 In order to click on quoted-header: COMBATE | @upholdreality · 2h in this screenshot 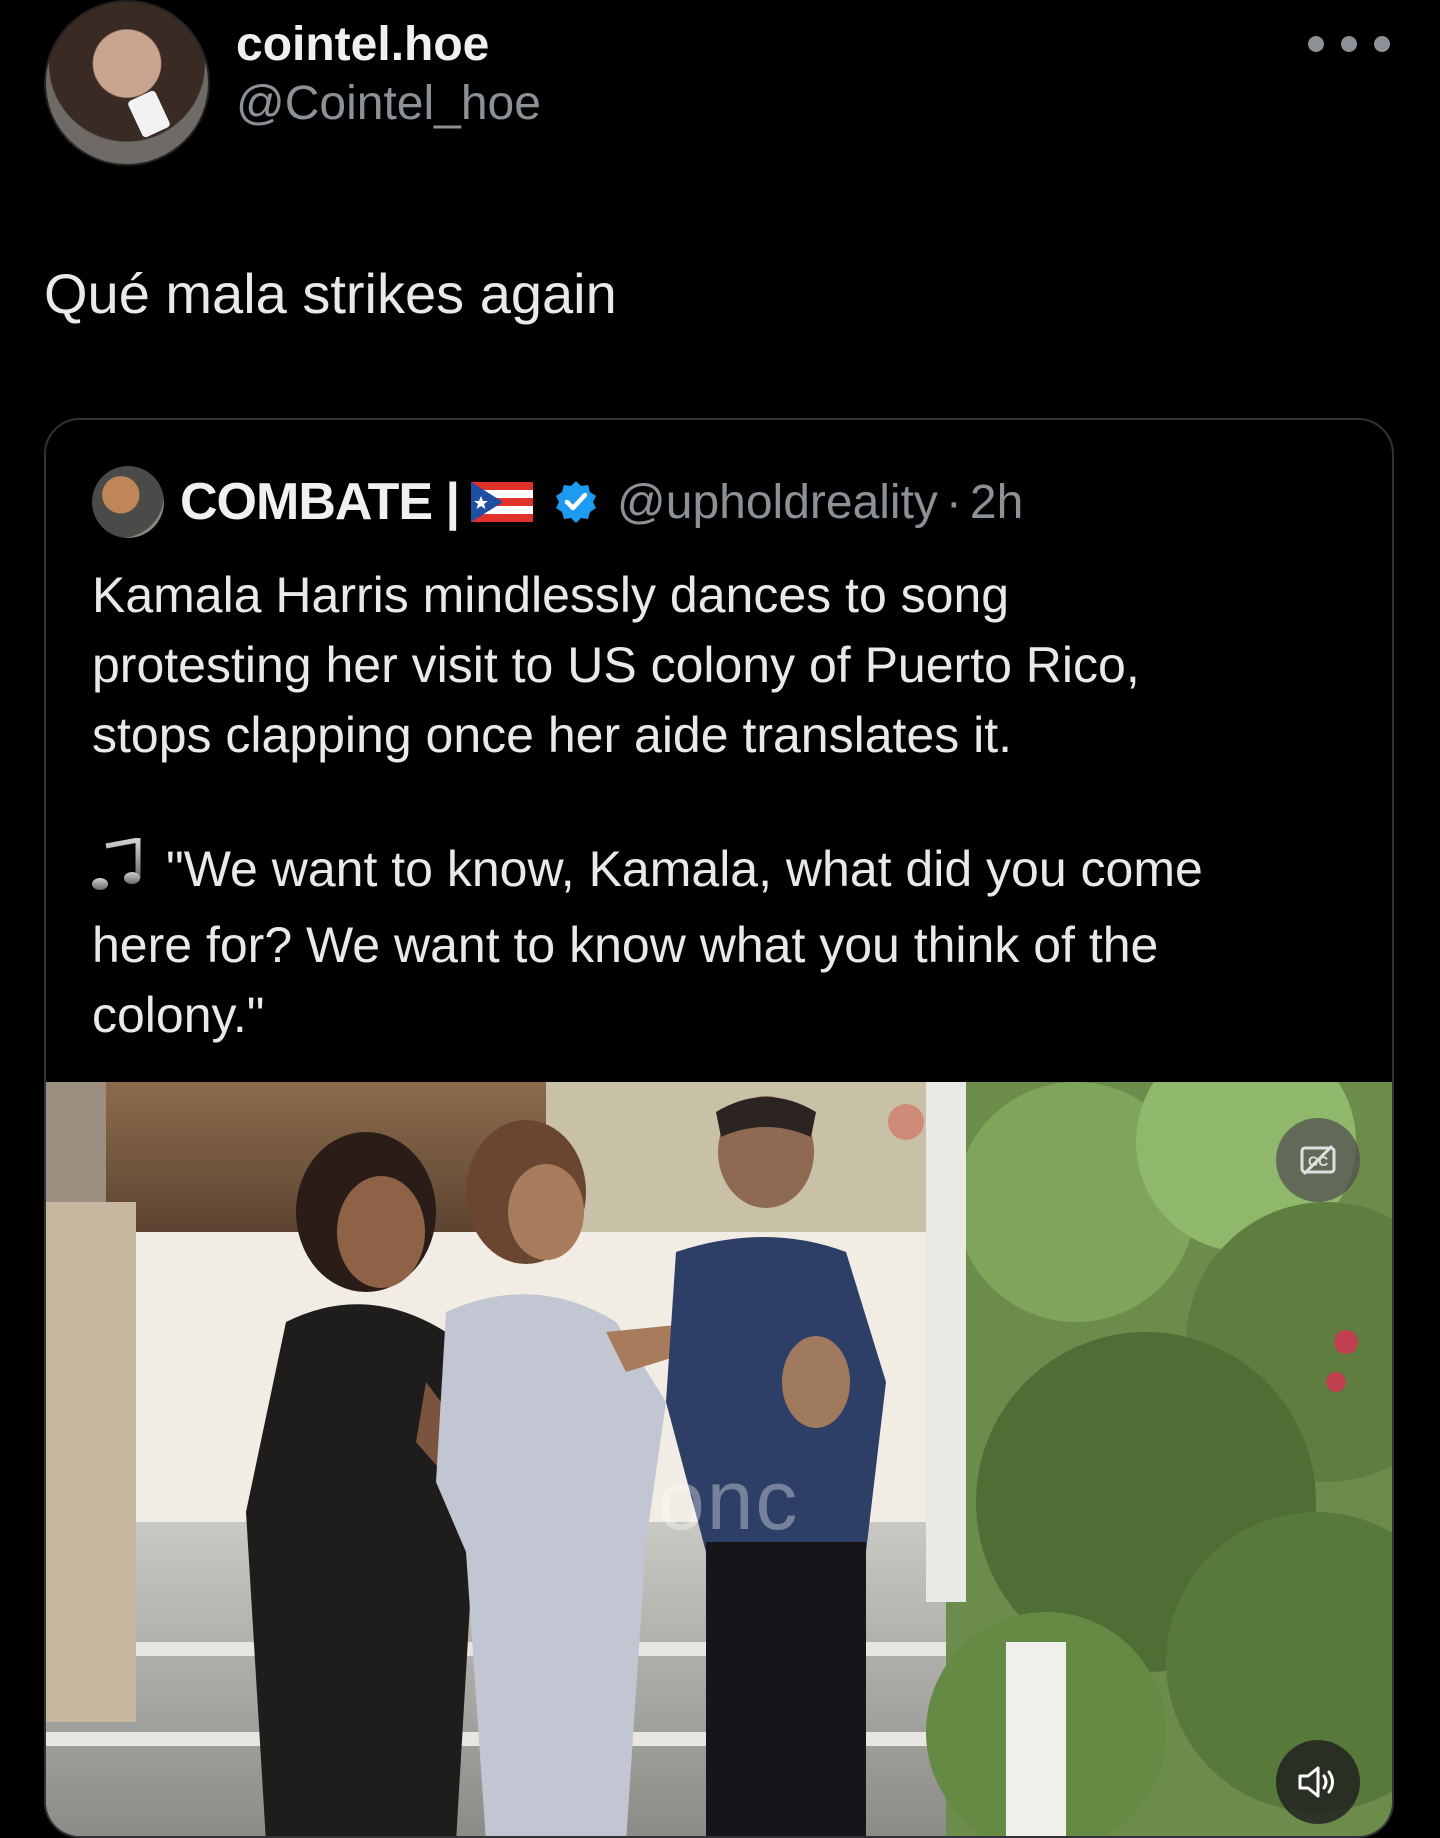, I will do `click(557, 502)`.